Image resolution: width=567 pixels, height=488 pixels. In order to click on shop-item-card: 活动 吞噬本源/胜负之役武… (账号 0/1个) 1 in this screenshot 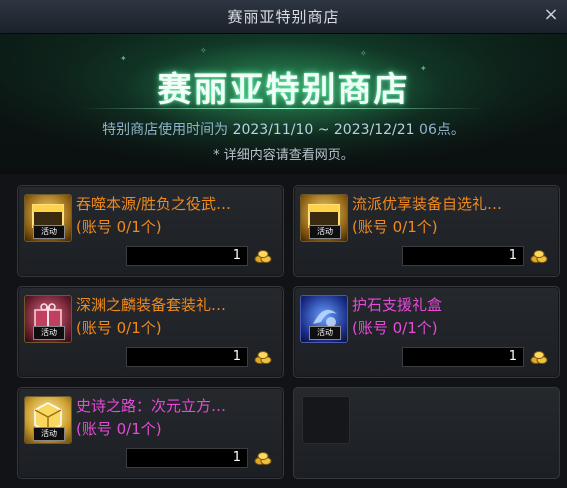, I will do `click(150, 231)`.